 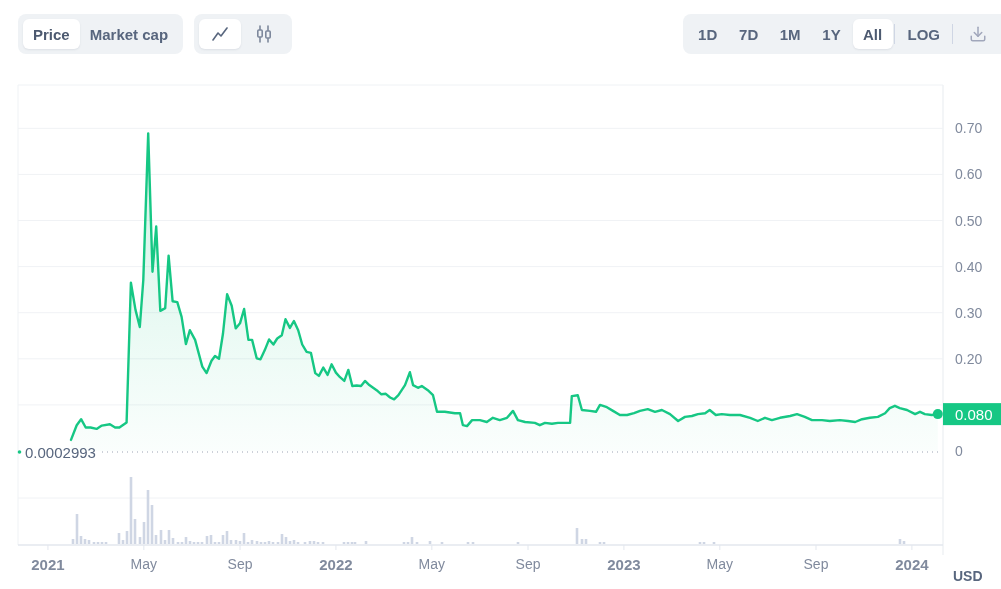 I want to click on line-chart-button, so click(x=220, y=34).